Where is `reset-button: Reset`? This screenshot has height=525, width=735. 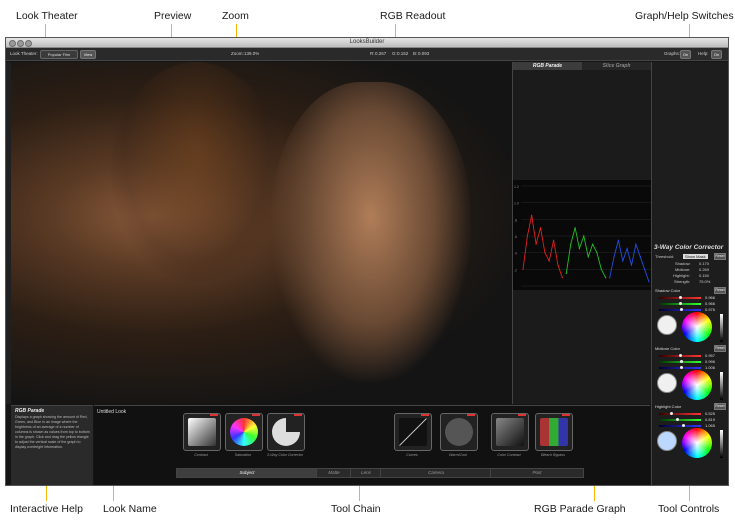 reset-button: Reset is located at coordinates (720, 256).